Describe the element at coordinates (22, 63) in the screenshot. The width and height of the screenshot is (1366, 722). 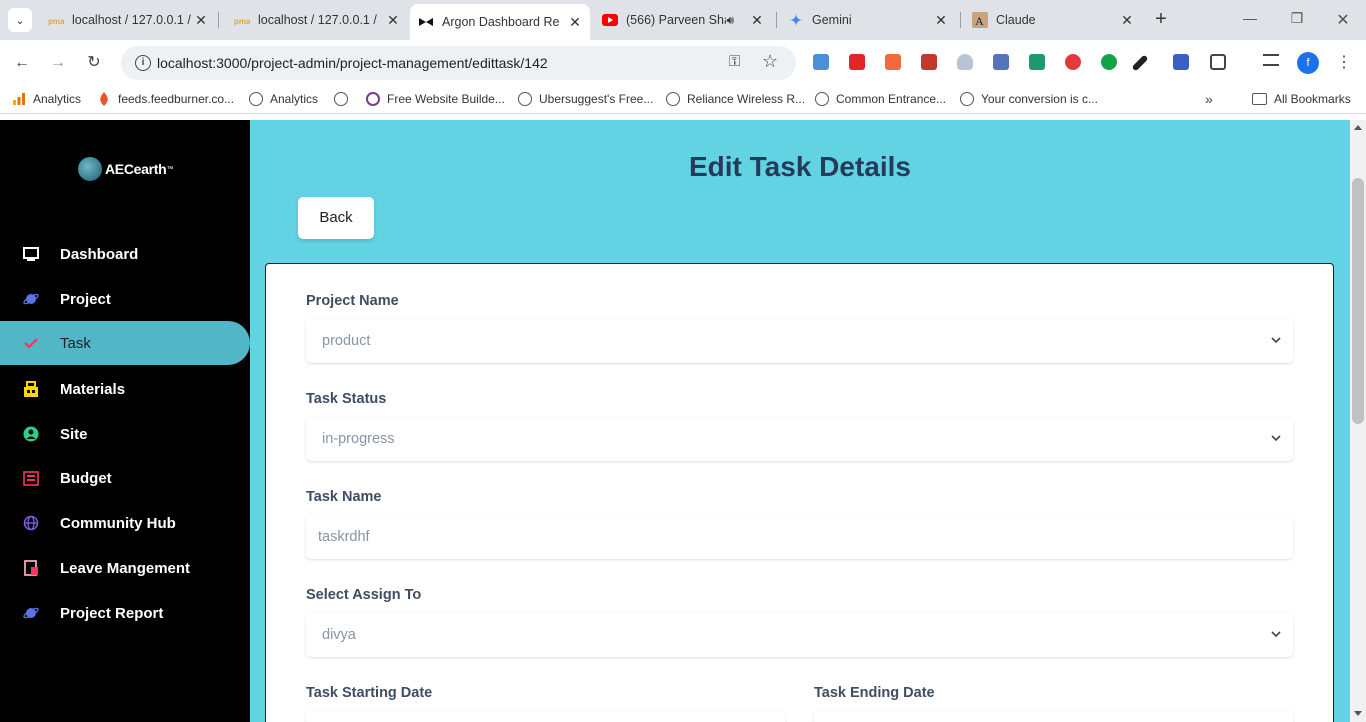
I see `back-arrow-icon: ←` at that location.